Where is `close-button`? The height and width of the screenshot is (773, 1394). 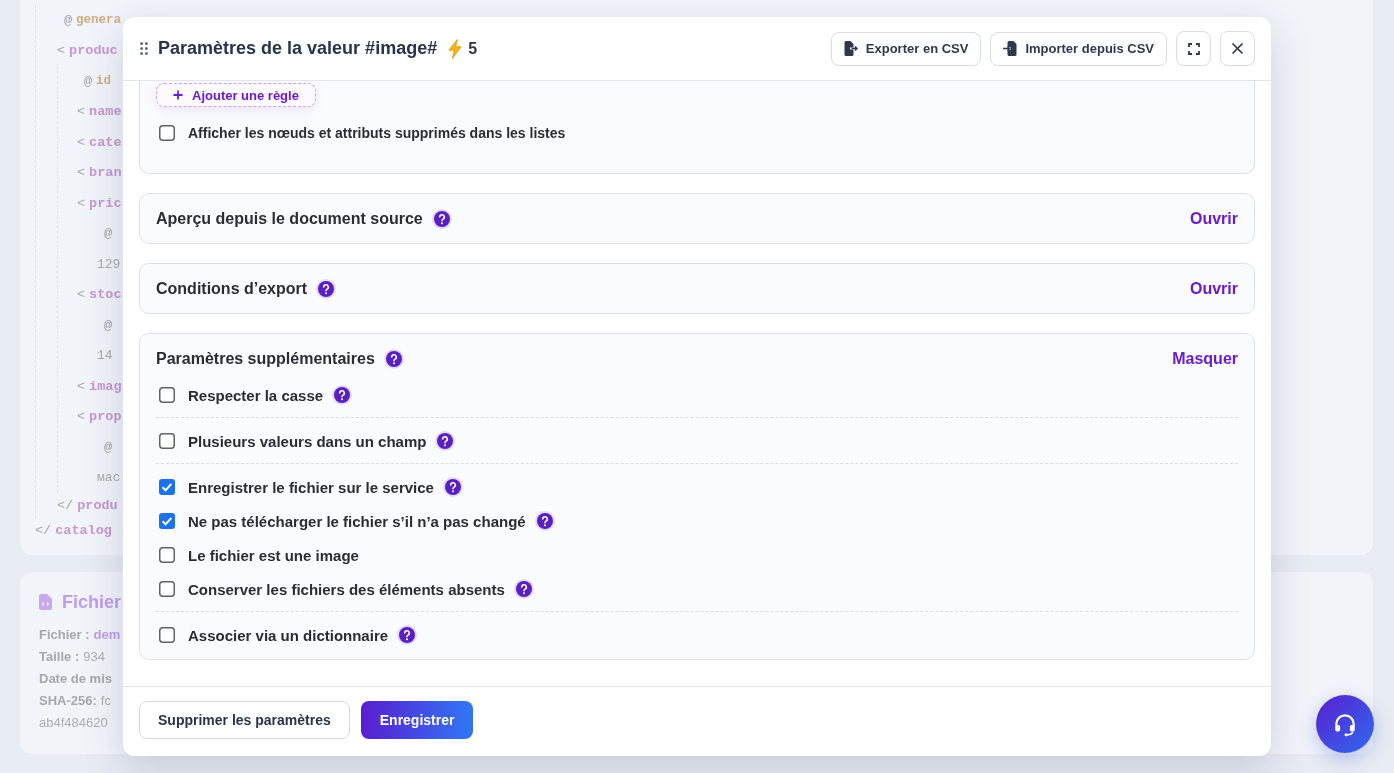
close-button is located at coordinates (1237, 48).